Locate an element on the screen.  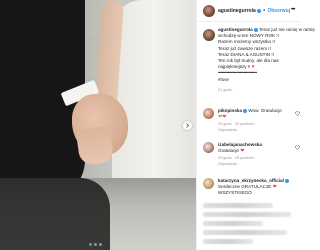
comment-likes: 25 polubień is located at coordinates (245, 124).